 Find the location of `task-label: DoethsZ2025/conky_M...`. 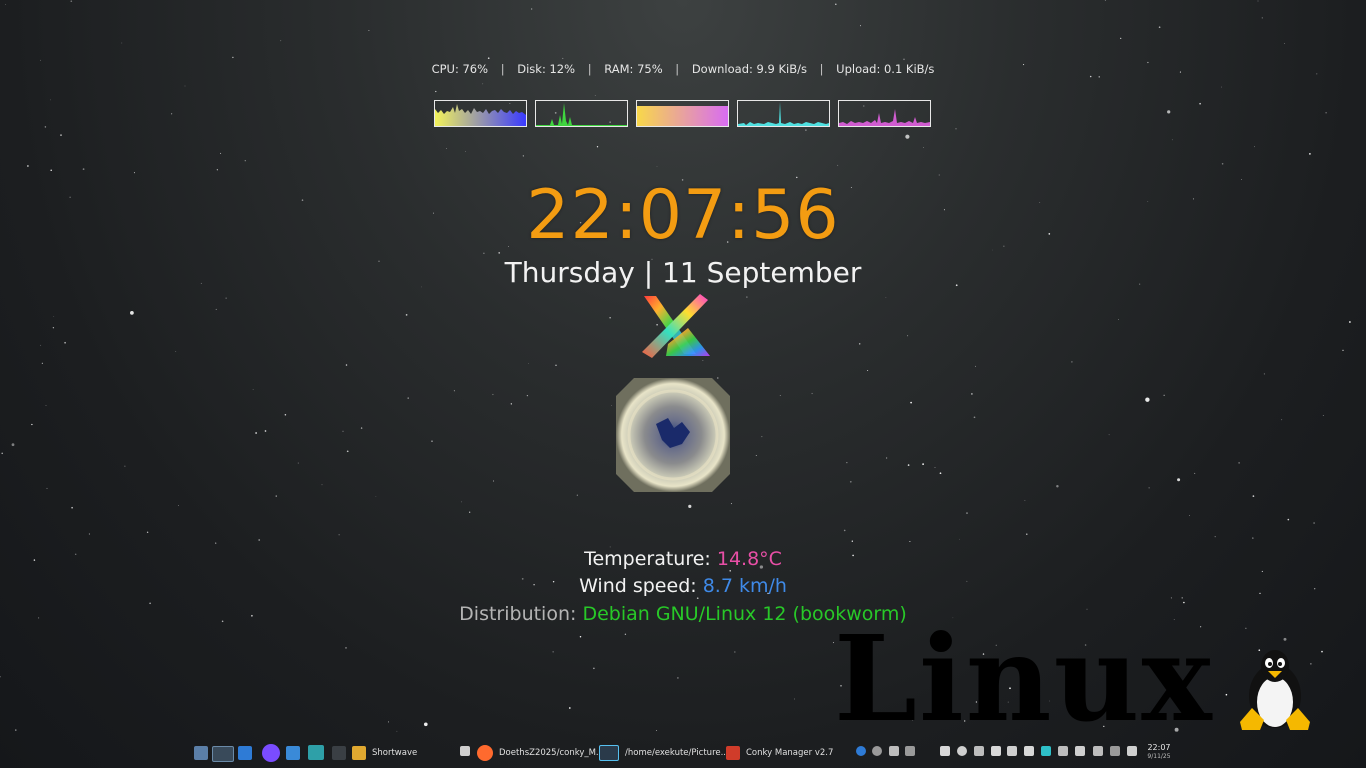

task-label: DoethsZ2025/conky_M... is located at coordinates (552, 753).